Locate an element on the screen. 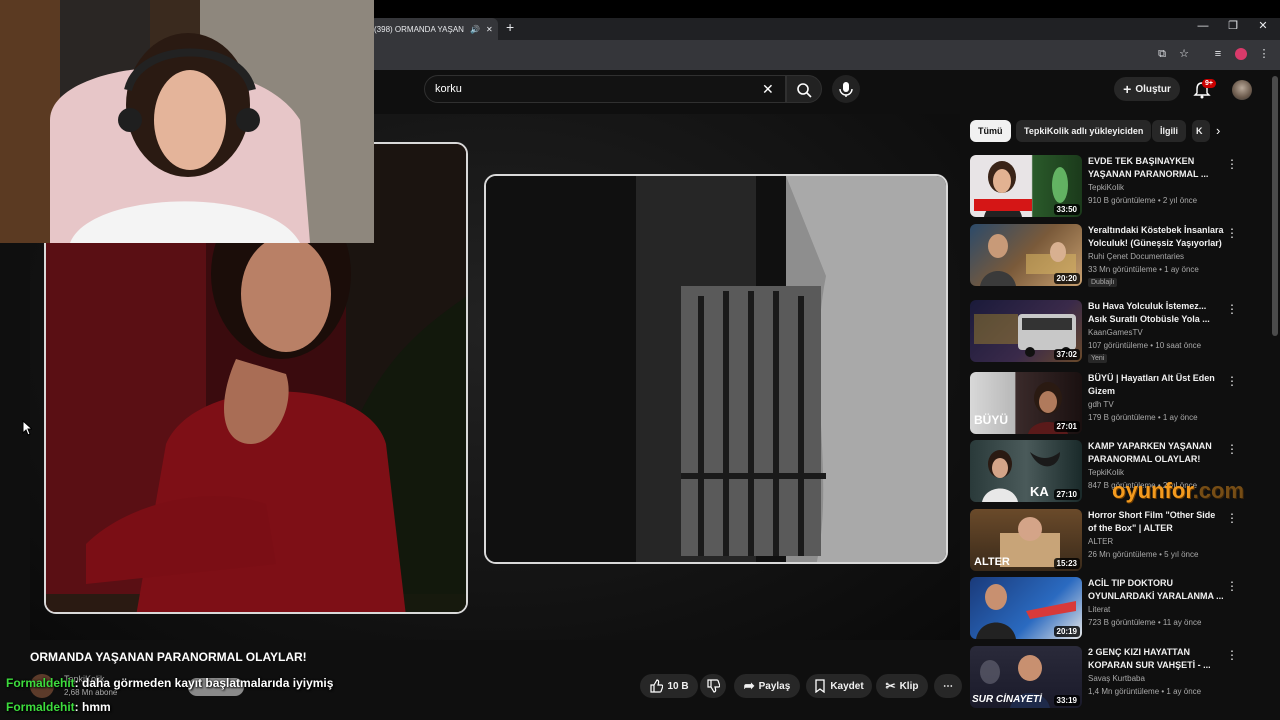 This screenshot has height=720, width=1280. voice-search-button is located at coordinates (846, 89).